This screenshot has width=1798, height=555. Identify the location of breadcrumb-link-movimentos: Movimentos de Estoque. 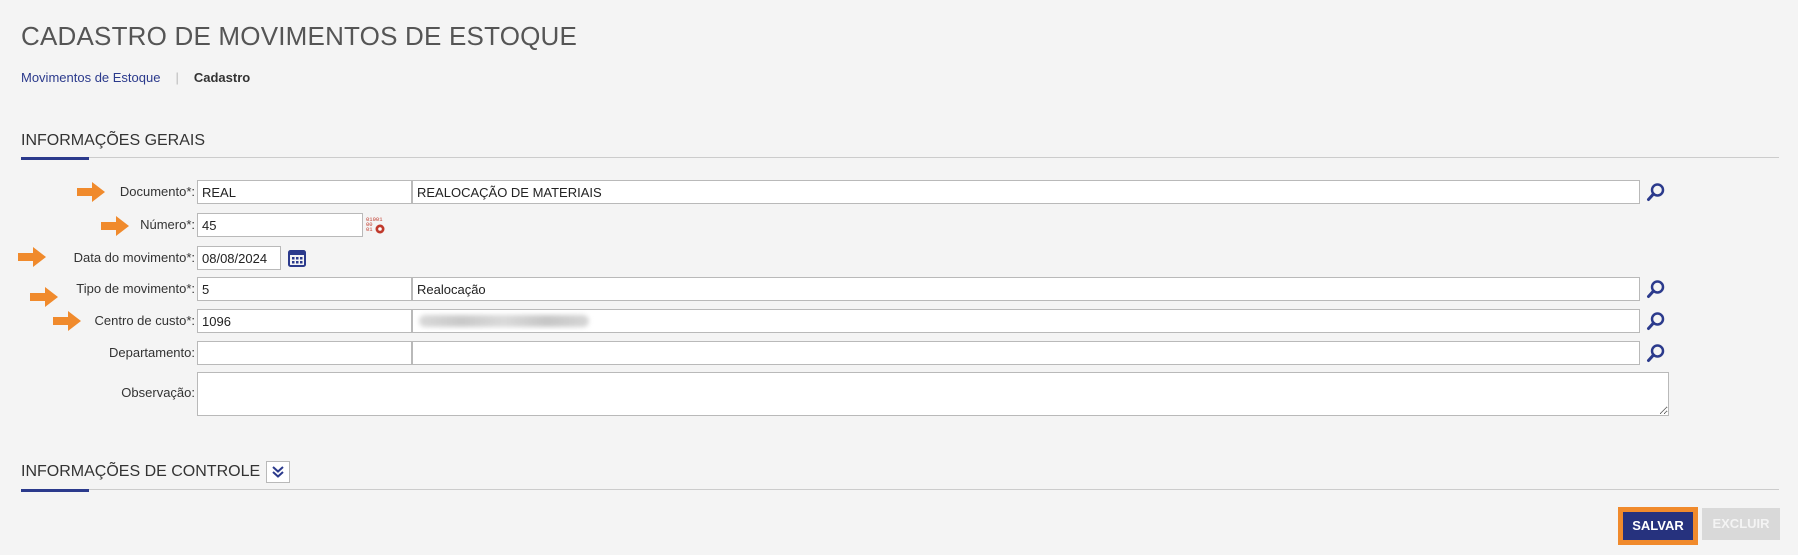
(90, 77).